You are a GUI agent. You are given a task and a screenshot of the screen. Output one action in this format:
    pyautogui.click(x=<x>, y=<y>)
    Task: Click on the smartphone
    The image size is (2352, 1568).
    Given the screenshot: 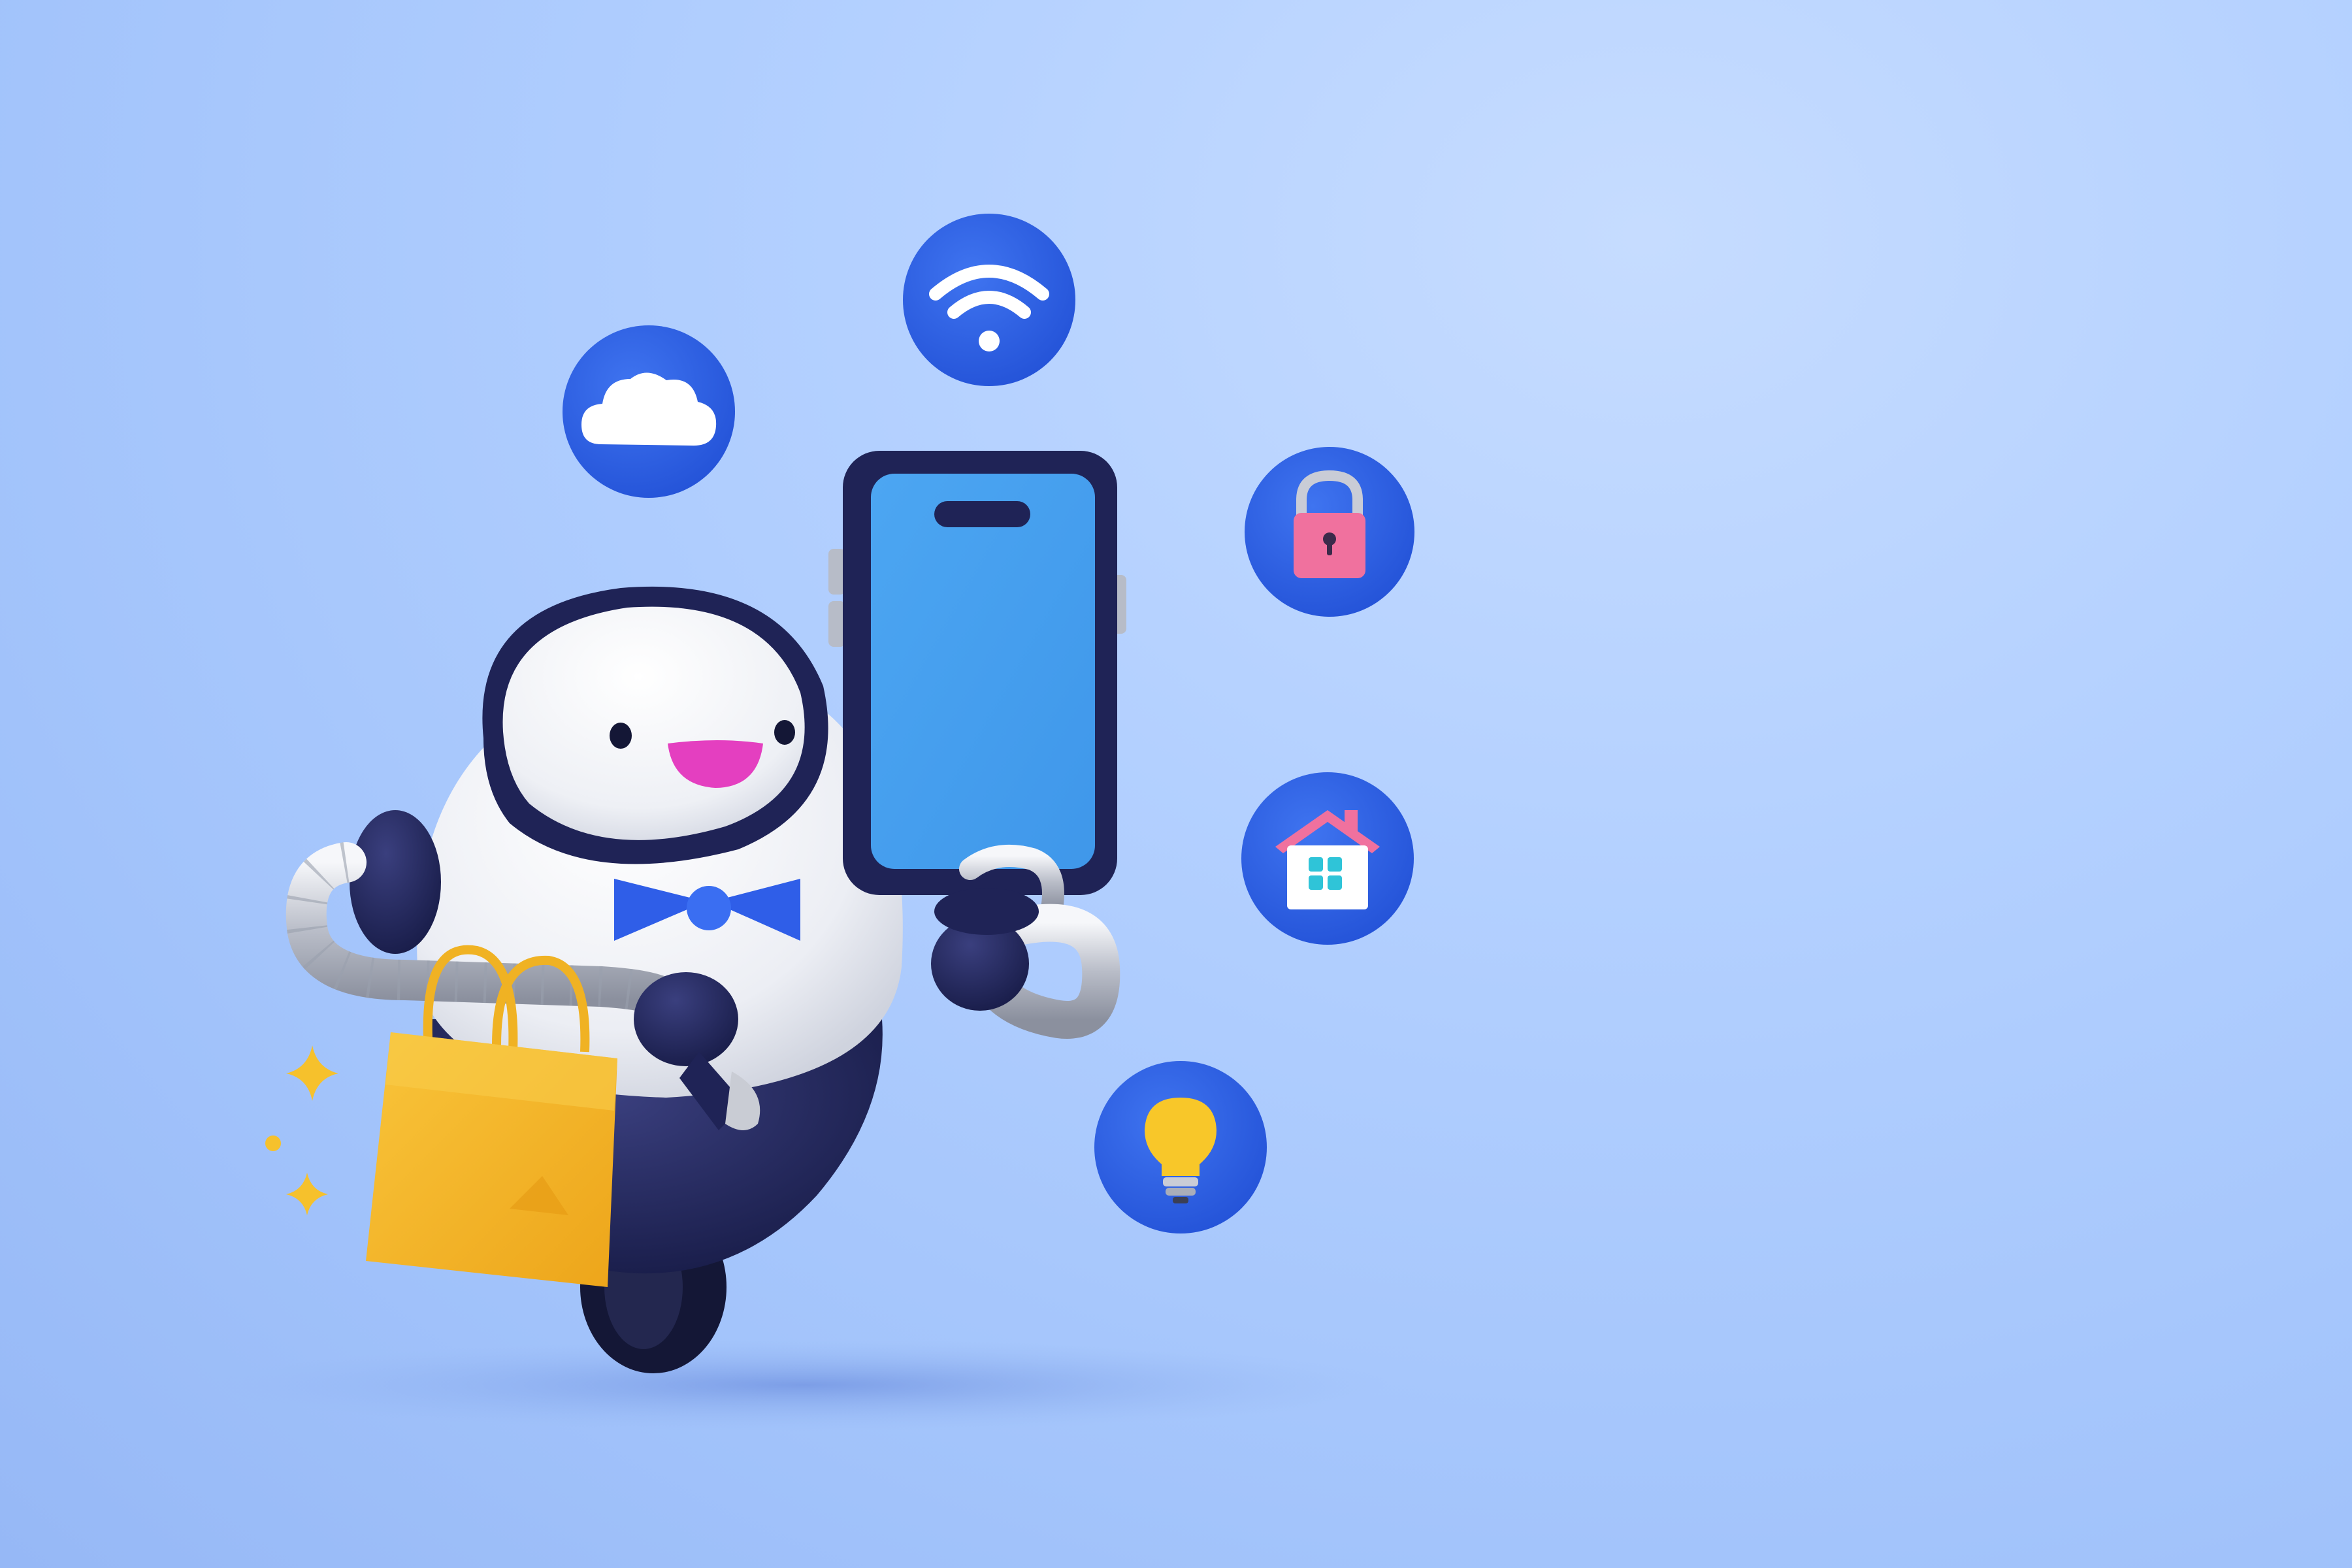 What is the action you would take?
    pyautogui.click(x=977, y=673)
    